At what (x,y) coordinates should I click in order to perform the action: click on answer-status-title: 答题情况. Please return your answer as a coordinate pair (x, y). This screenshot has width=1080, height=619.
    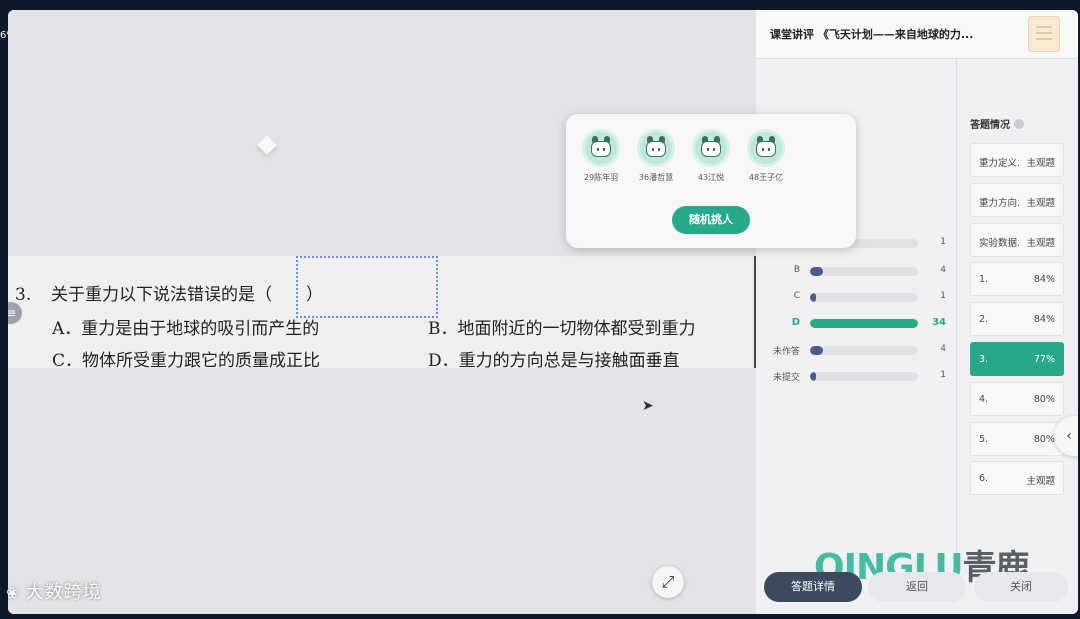
    Looking at the image, I should click on (990, 125).